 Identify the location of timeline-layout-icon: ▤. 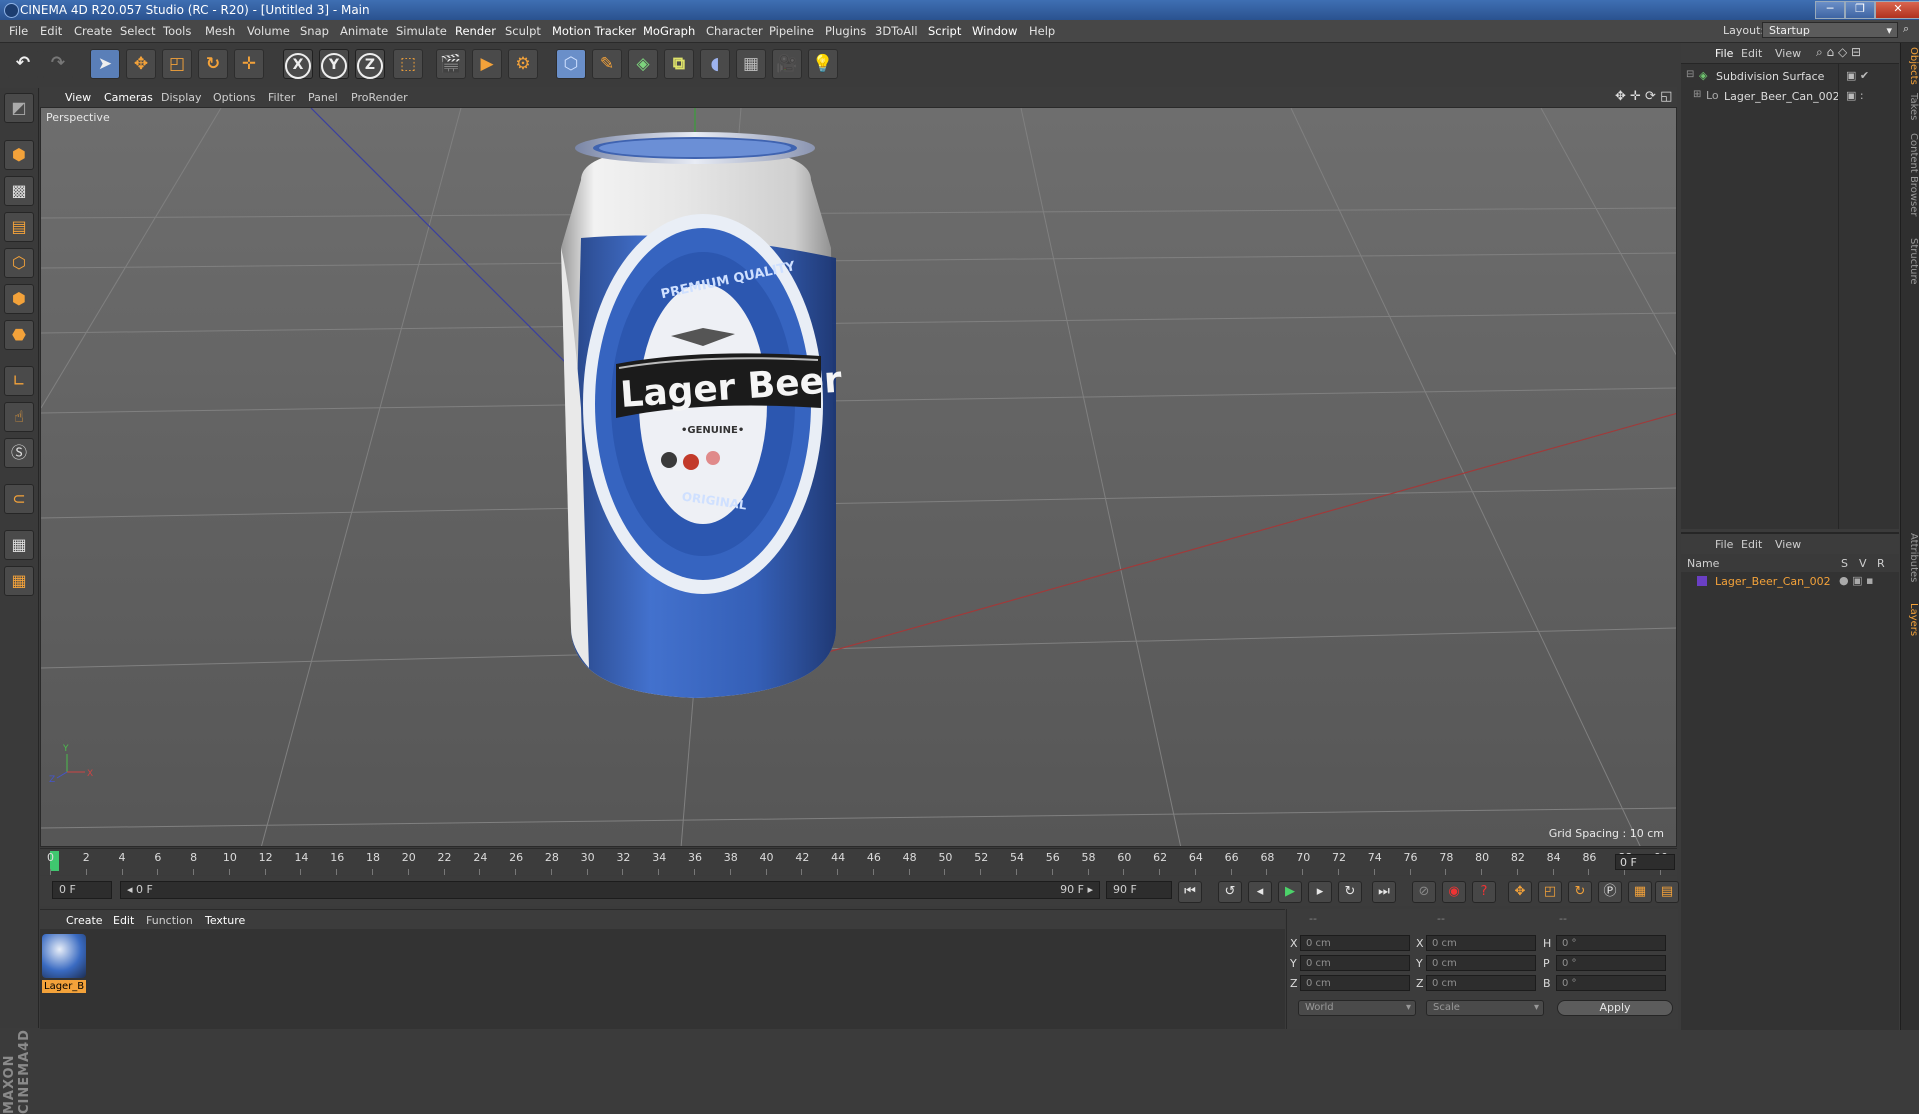
(1667, 892).